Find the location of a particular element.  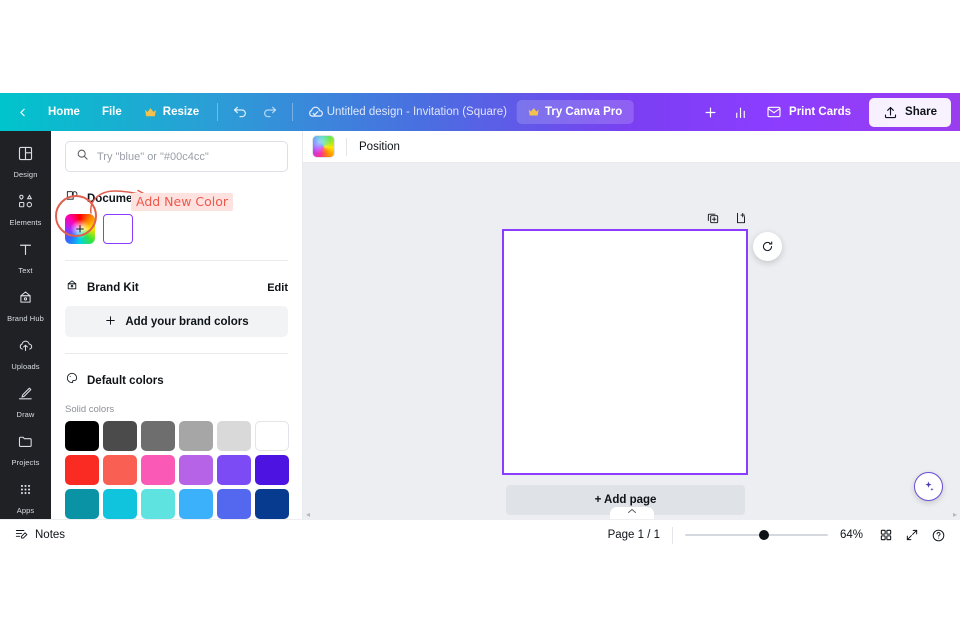

position-divider is located at coordinates (346, 146).